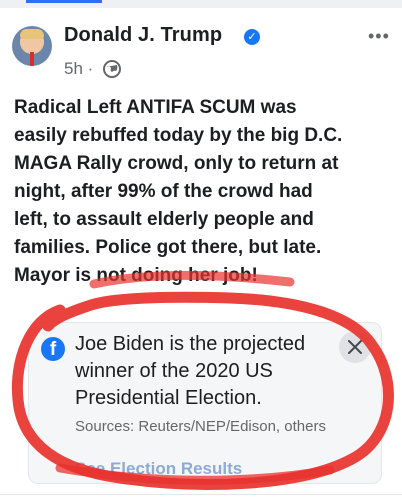  Describe the element at coordinates (201, 494) in the screenshot. I see `card-divider` at that location.